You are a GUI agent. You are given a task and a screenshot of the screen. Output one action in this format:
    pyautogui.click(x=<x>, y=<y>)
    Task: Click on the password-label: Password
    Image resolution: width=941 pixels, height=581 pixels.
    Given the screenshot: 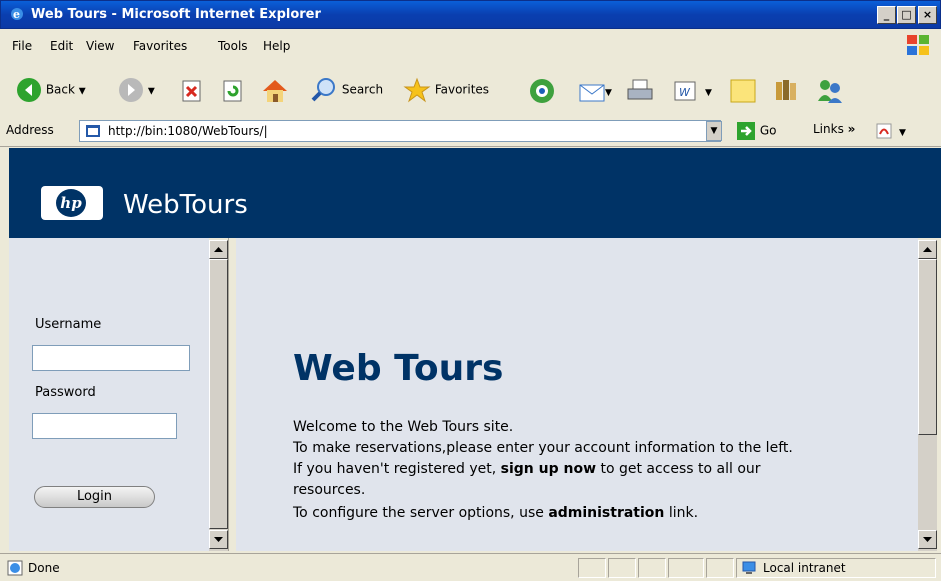 What is the action you would take?
    pyautogui.click(x=65, y=392)
    